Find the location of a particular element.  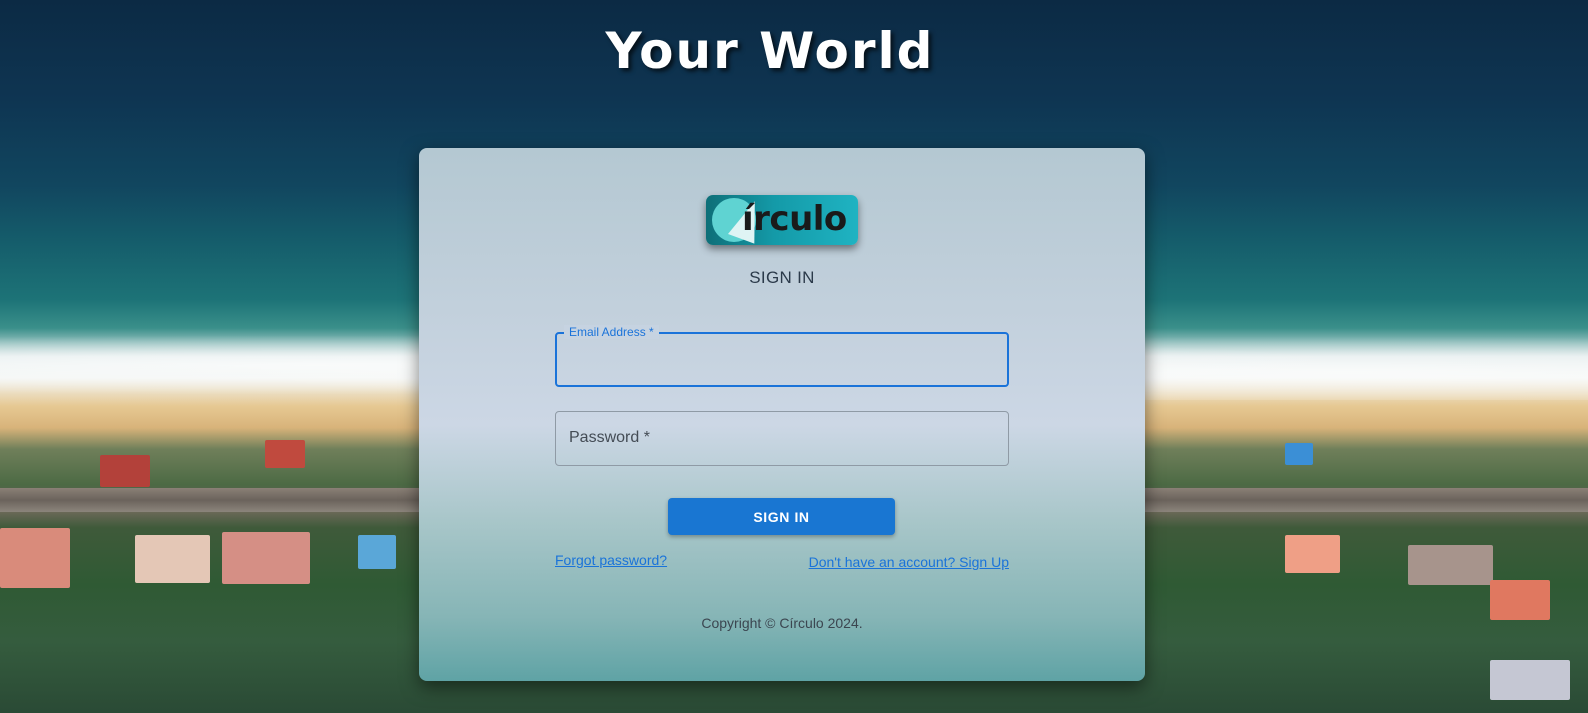

sign-in-heading: SIGN IN is located at coordinates (782, 277).